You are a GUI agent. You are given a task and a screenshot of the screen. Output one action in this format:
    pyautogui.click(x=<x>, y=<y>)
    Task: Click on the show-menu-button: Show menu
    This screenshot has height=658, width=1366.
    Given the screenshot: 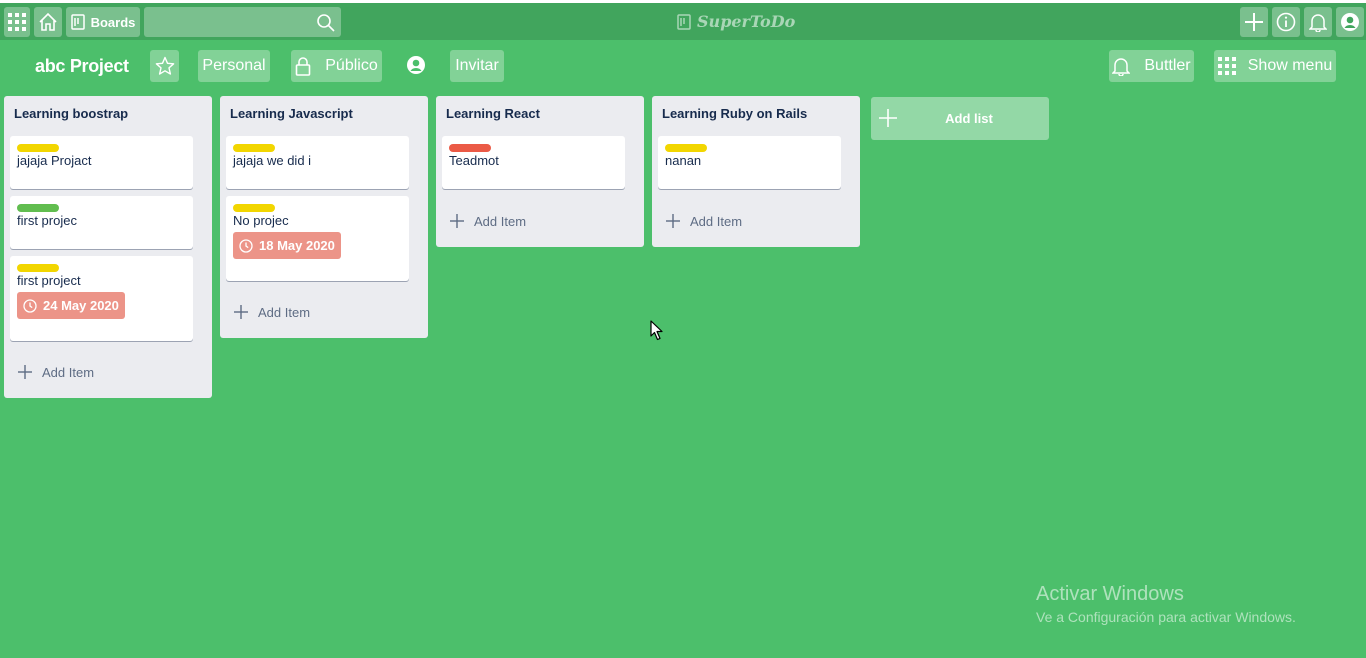 What is the action you would take?
    pyautogui.click(x=1275, y=66)
    